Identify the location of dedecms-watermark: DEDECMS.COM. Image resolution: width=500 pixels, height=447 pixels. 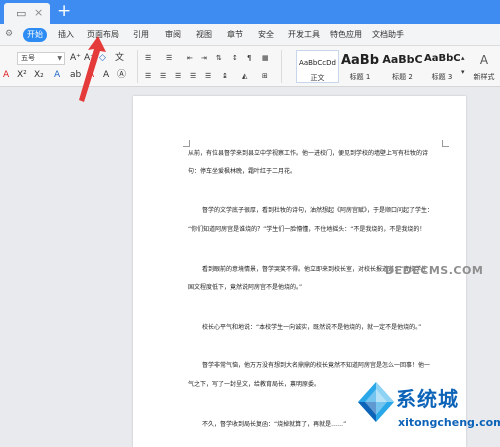
(434, 270).